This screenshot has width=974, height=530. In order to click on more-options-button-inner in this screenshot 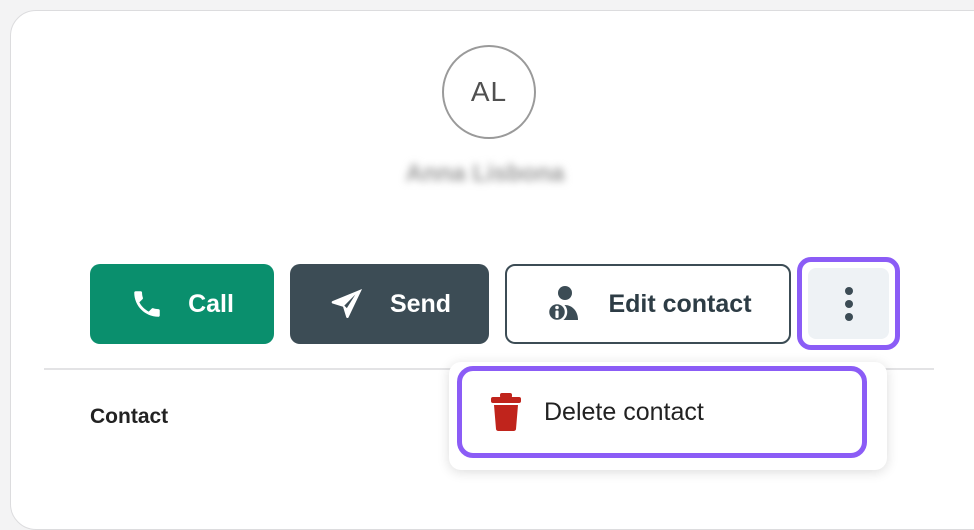, I will do `click(848, 303)`.